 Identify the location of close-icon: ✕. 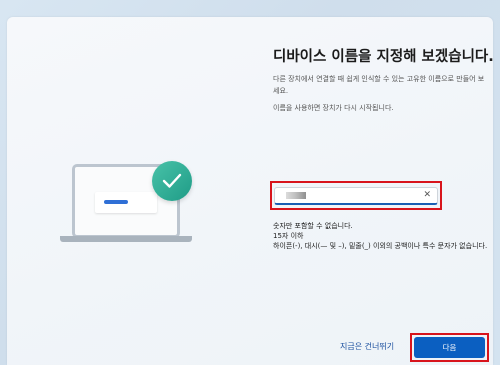
(427, 195).